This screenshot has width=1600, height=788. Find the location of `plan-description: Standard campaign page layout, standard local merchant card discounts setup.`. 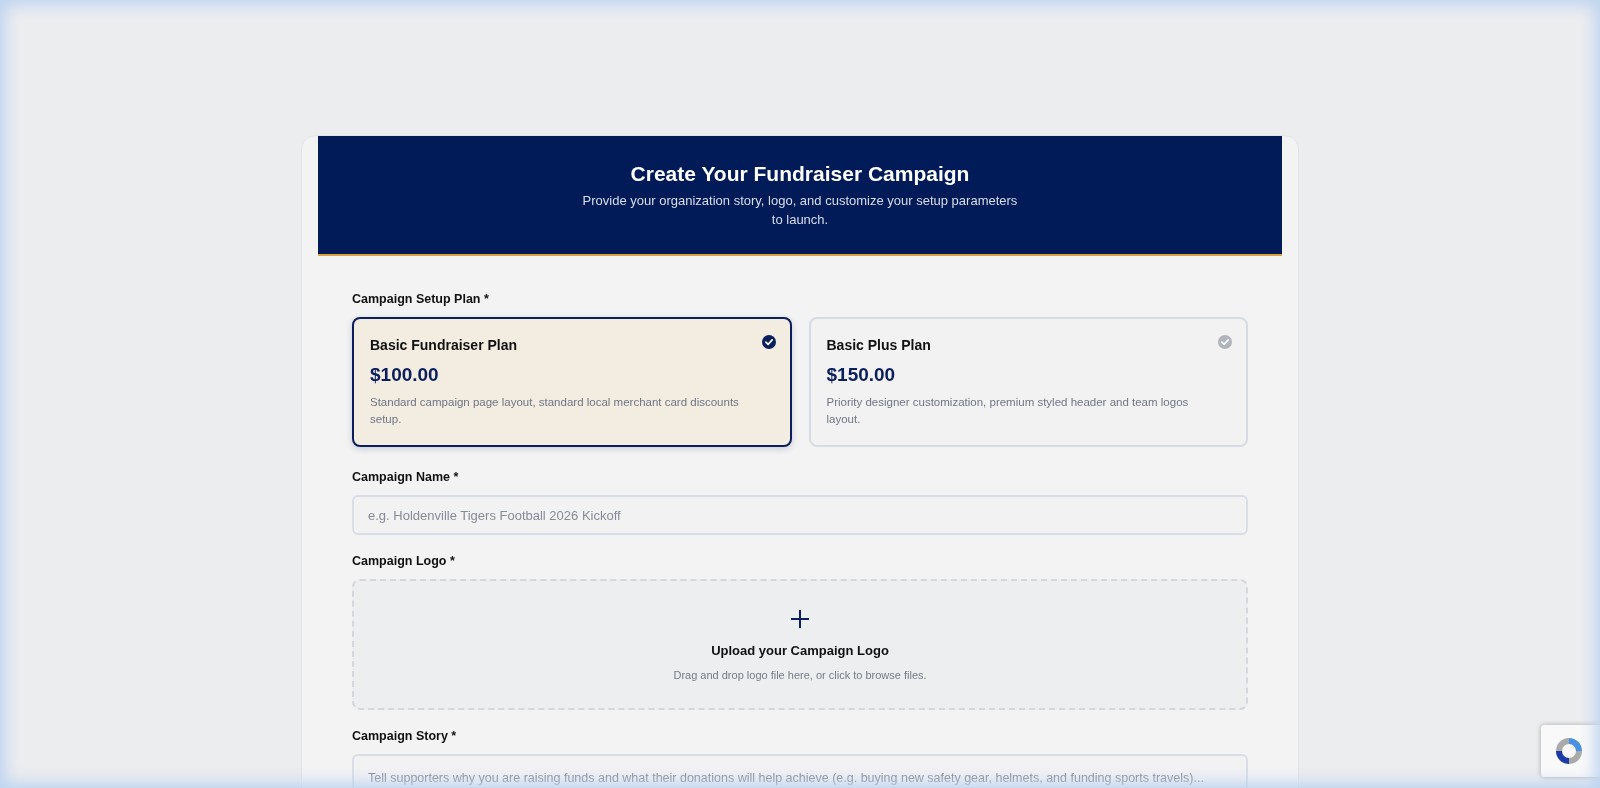

plan-description: Standard campaign page layout, standard local merchant card discounts setup. is located at coordinates (555, 411).